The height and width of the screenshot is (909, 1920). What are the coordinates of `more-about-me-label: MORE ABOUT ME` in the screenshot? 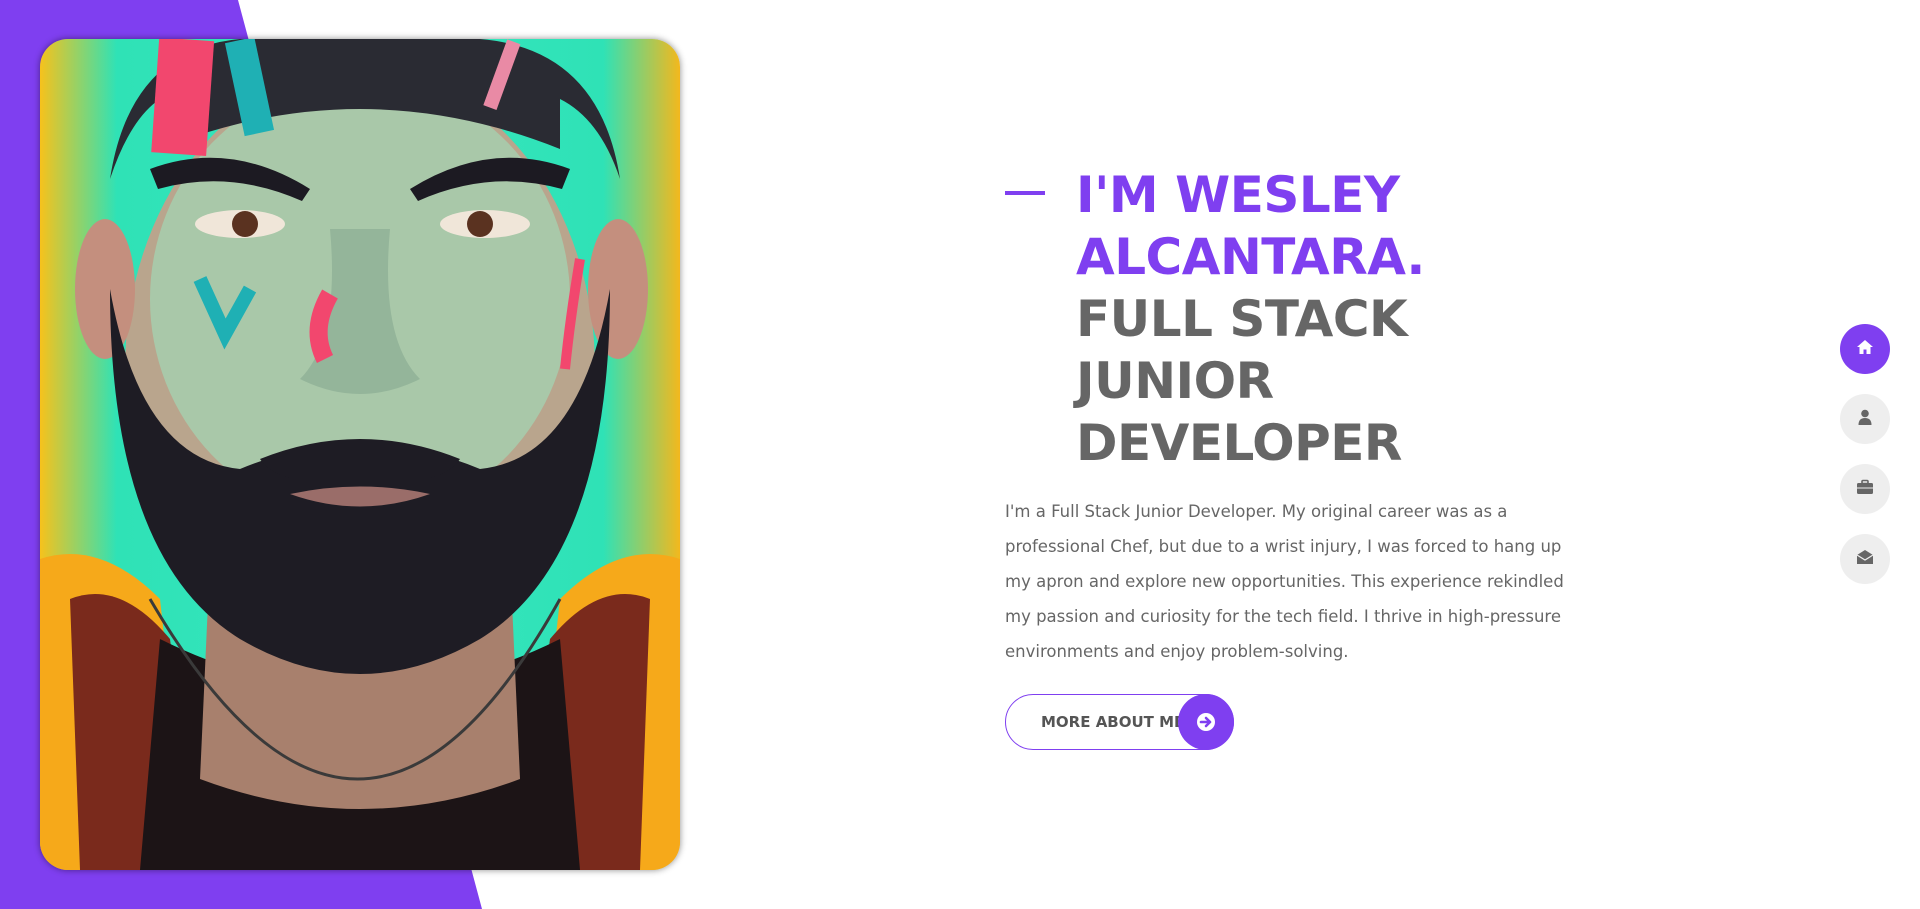 It's located at (1113, 722).